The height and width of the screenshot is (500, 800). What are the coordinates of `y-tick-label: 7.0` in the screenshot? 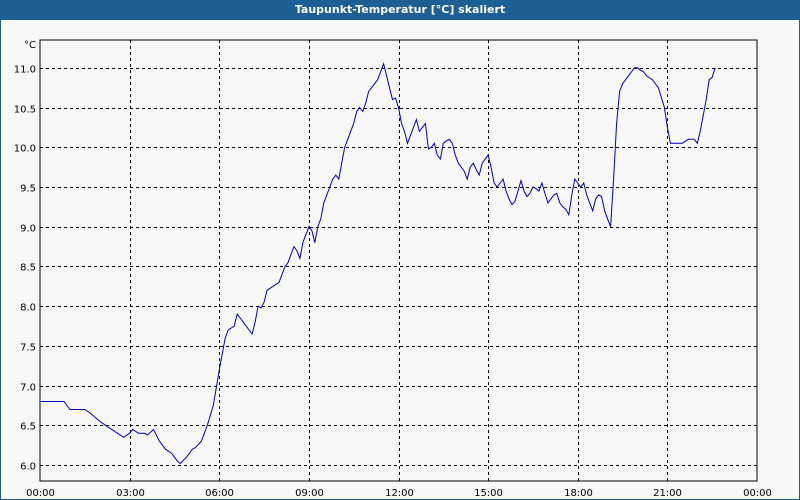 It's located at (28, 388).